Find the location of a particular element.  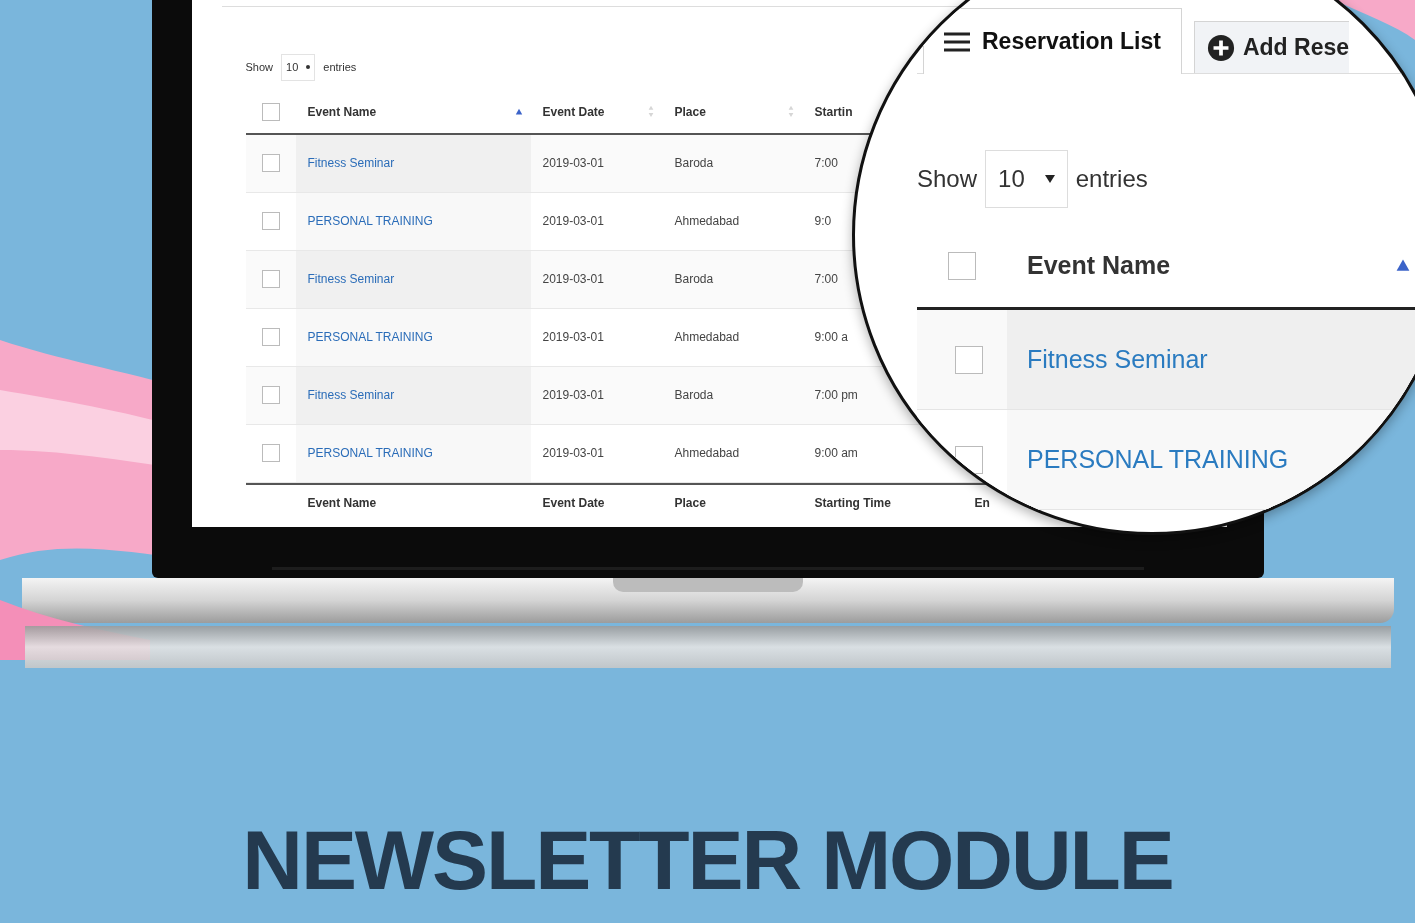

column-header: Place is located at coordinates (690, 111).